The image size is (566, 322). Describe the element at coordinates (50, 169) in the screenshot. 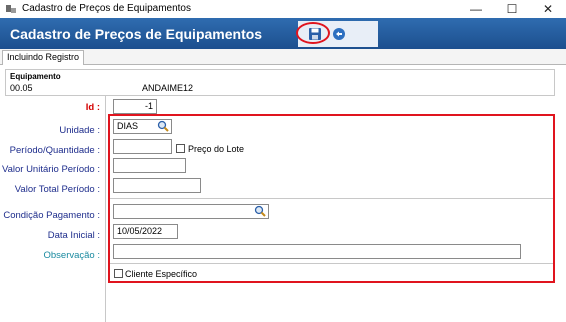

I see `valor-unitario-label: Valor Unitário Período :` at that location.